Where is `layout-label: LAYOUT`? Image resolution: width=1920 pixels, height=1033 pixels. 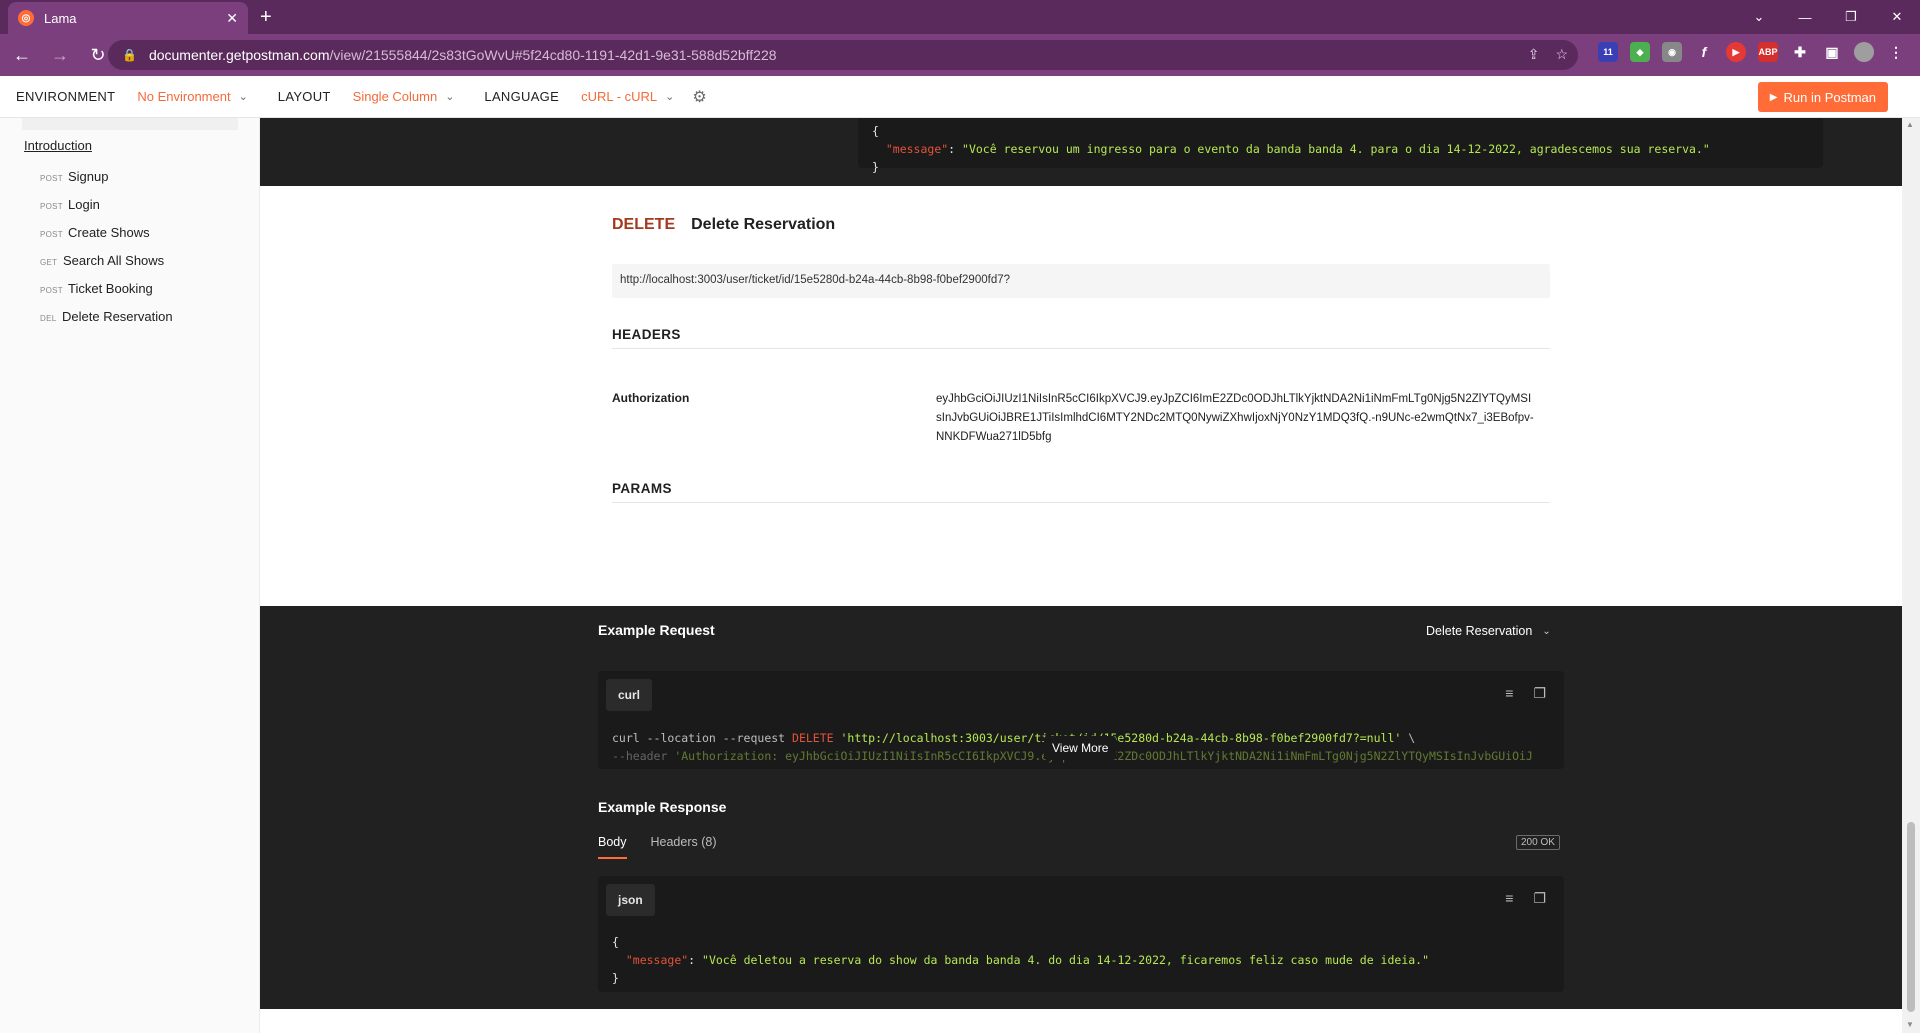 layout-label: LAYOUT is located at coordinates (304, 96).